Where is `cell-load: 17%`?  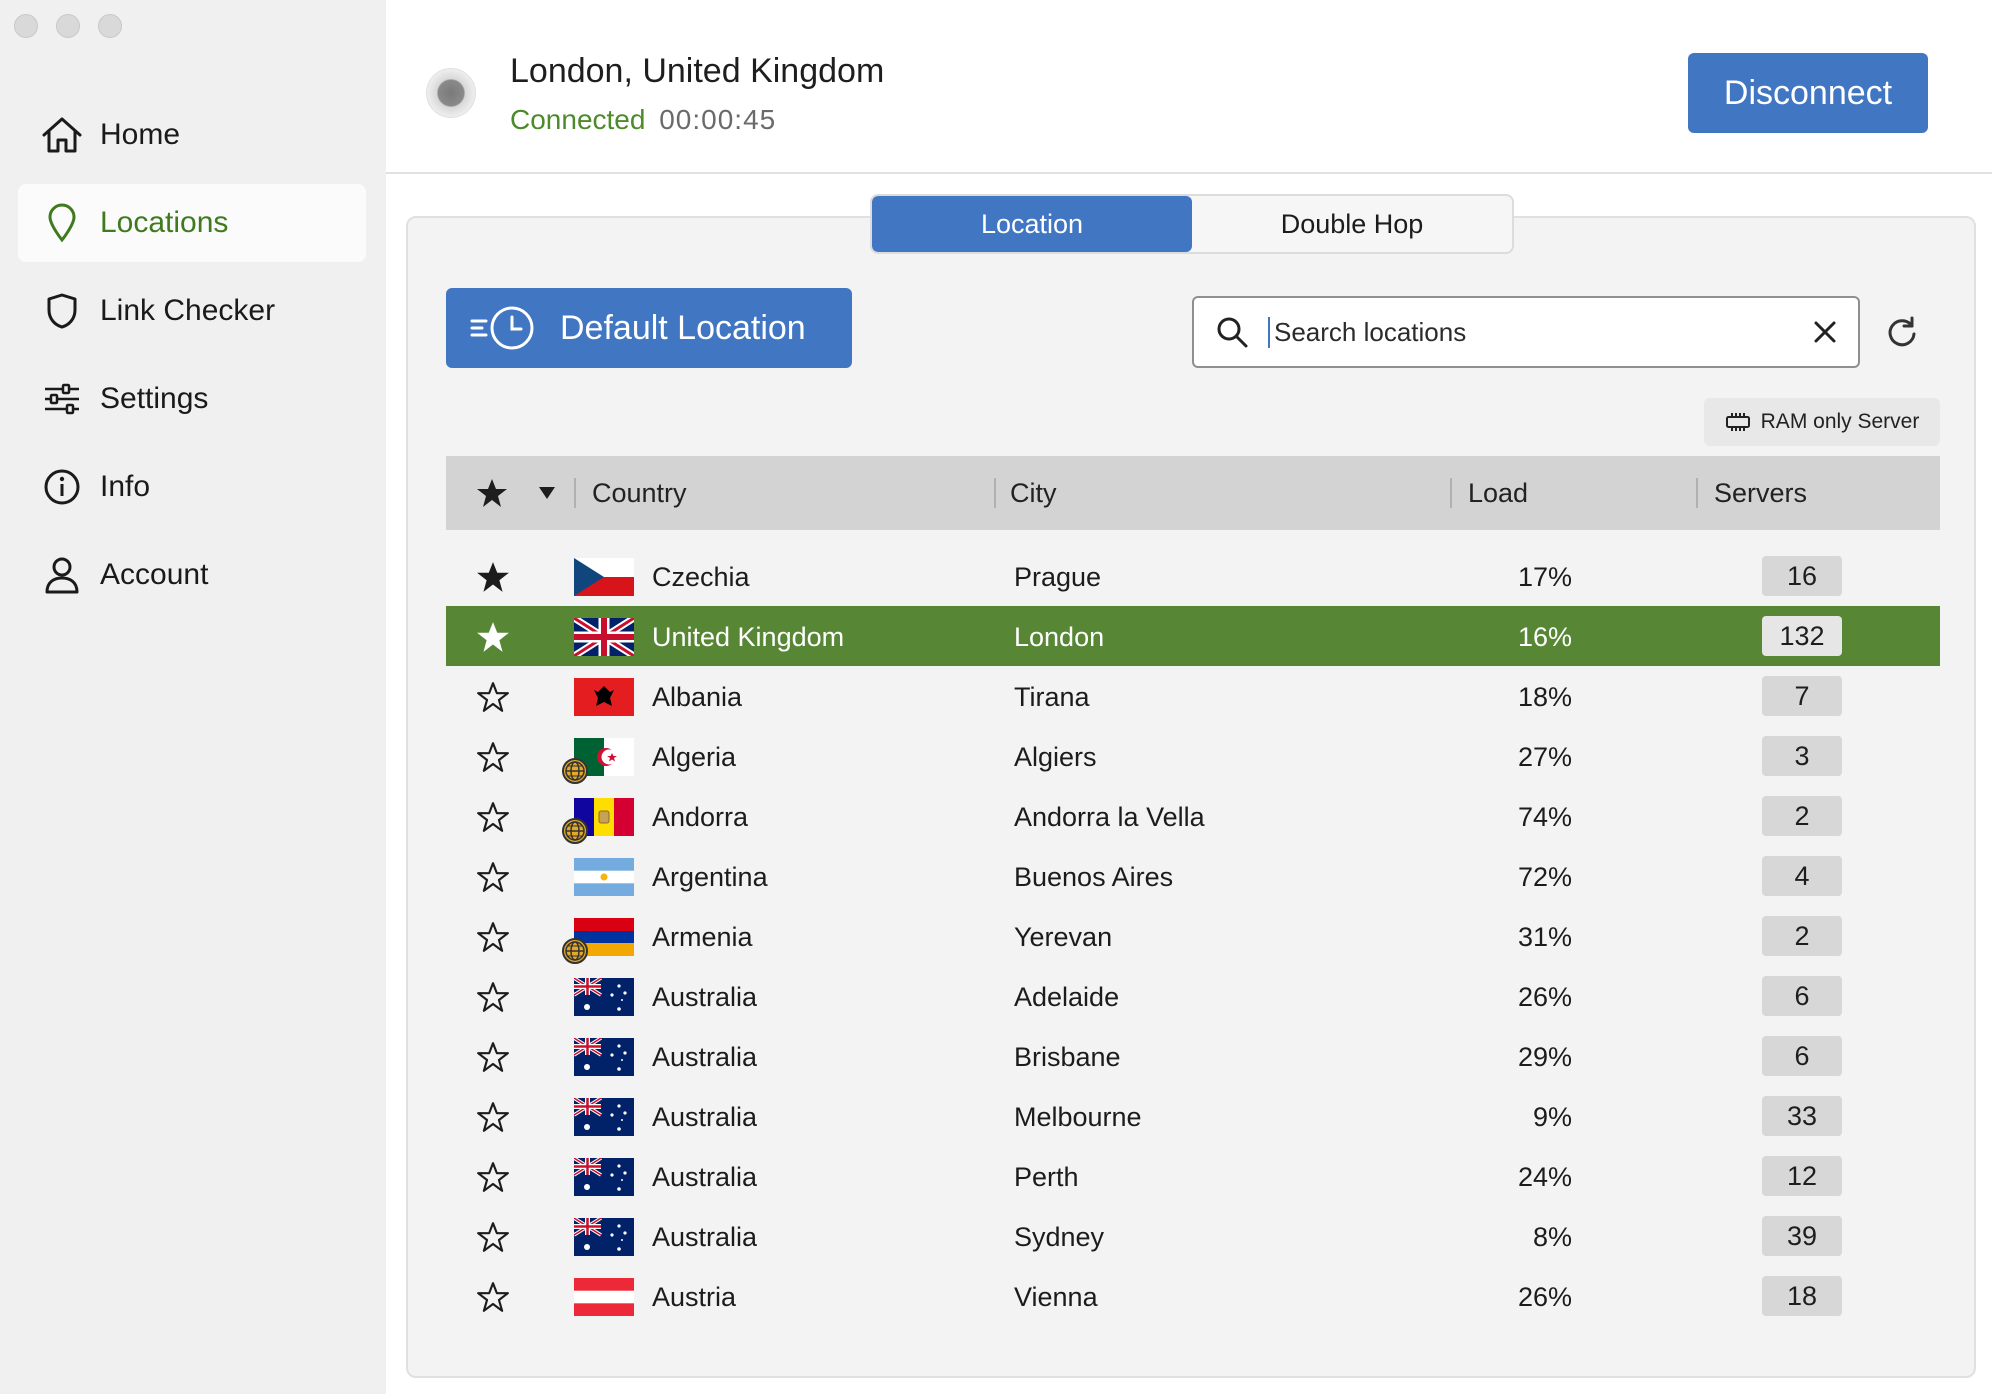 cell-load: 17% is located at coordinates (1544, 577).